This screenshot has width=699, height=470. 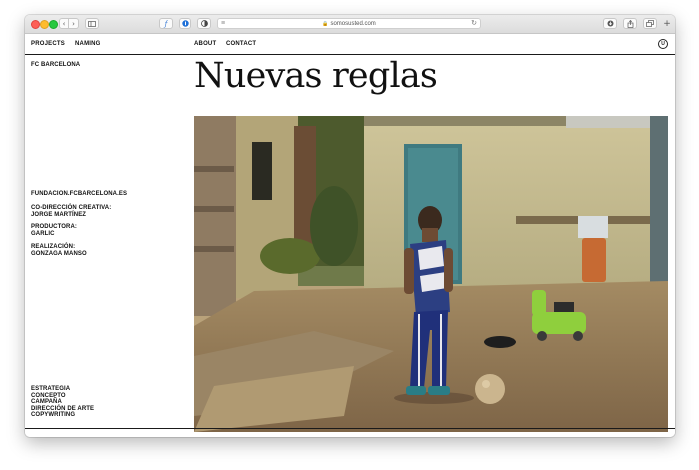 What do you see at coordinates (53, 24) in the screenshot?
I see `zoom-window-button` at bounding box center [53, 24].